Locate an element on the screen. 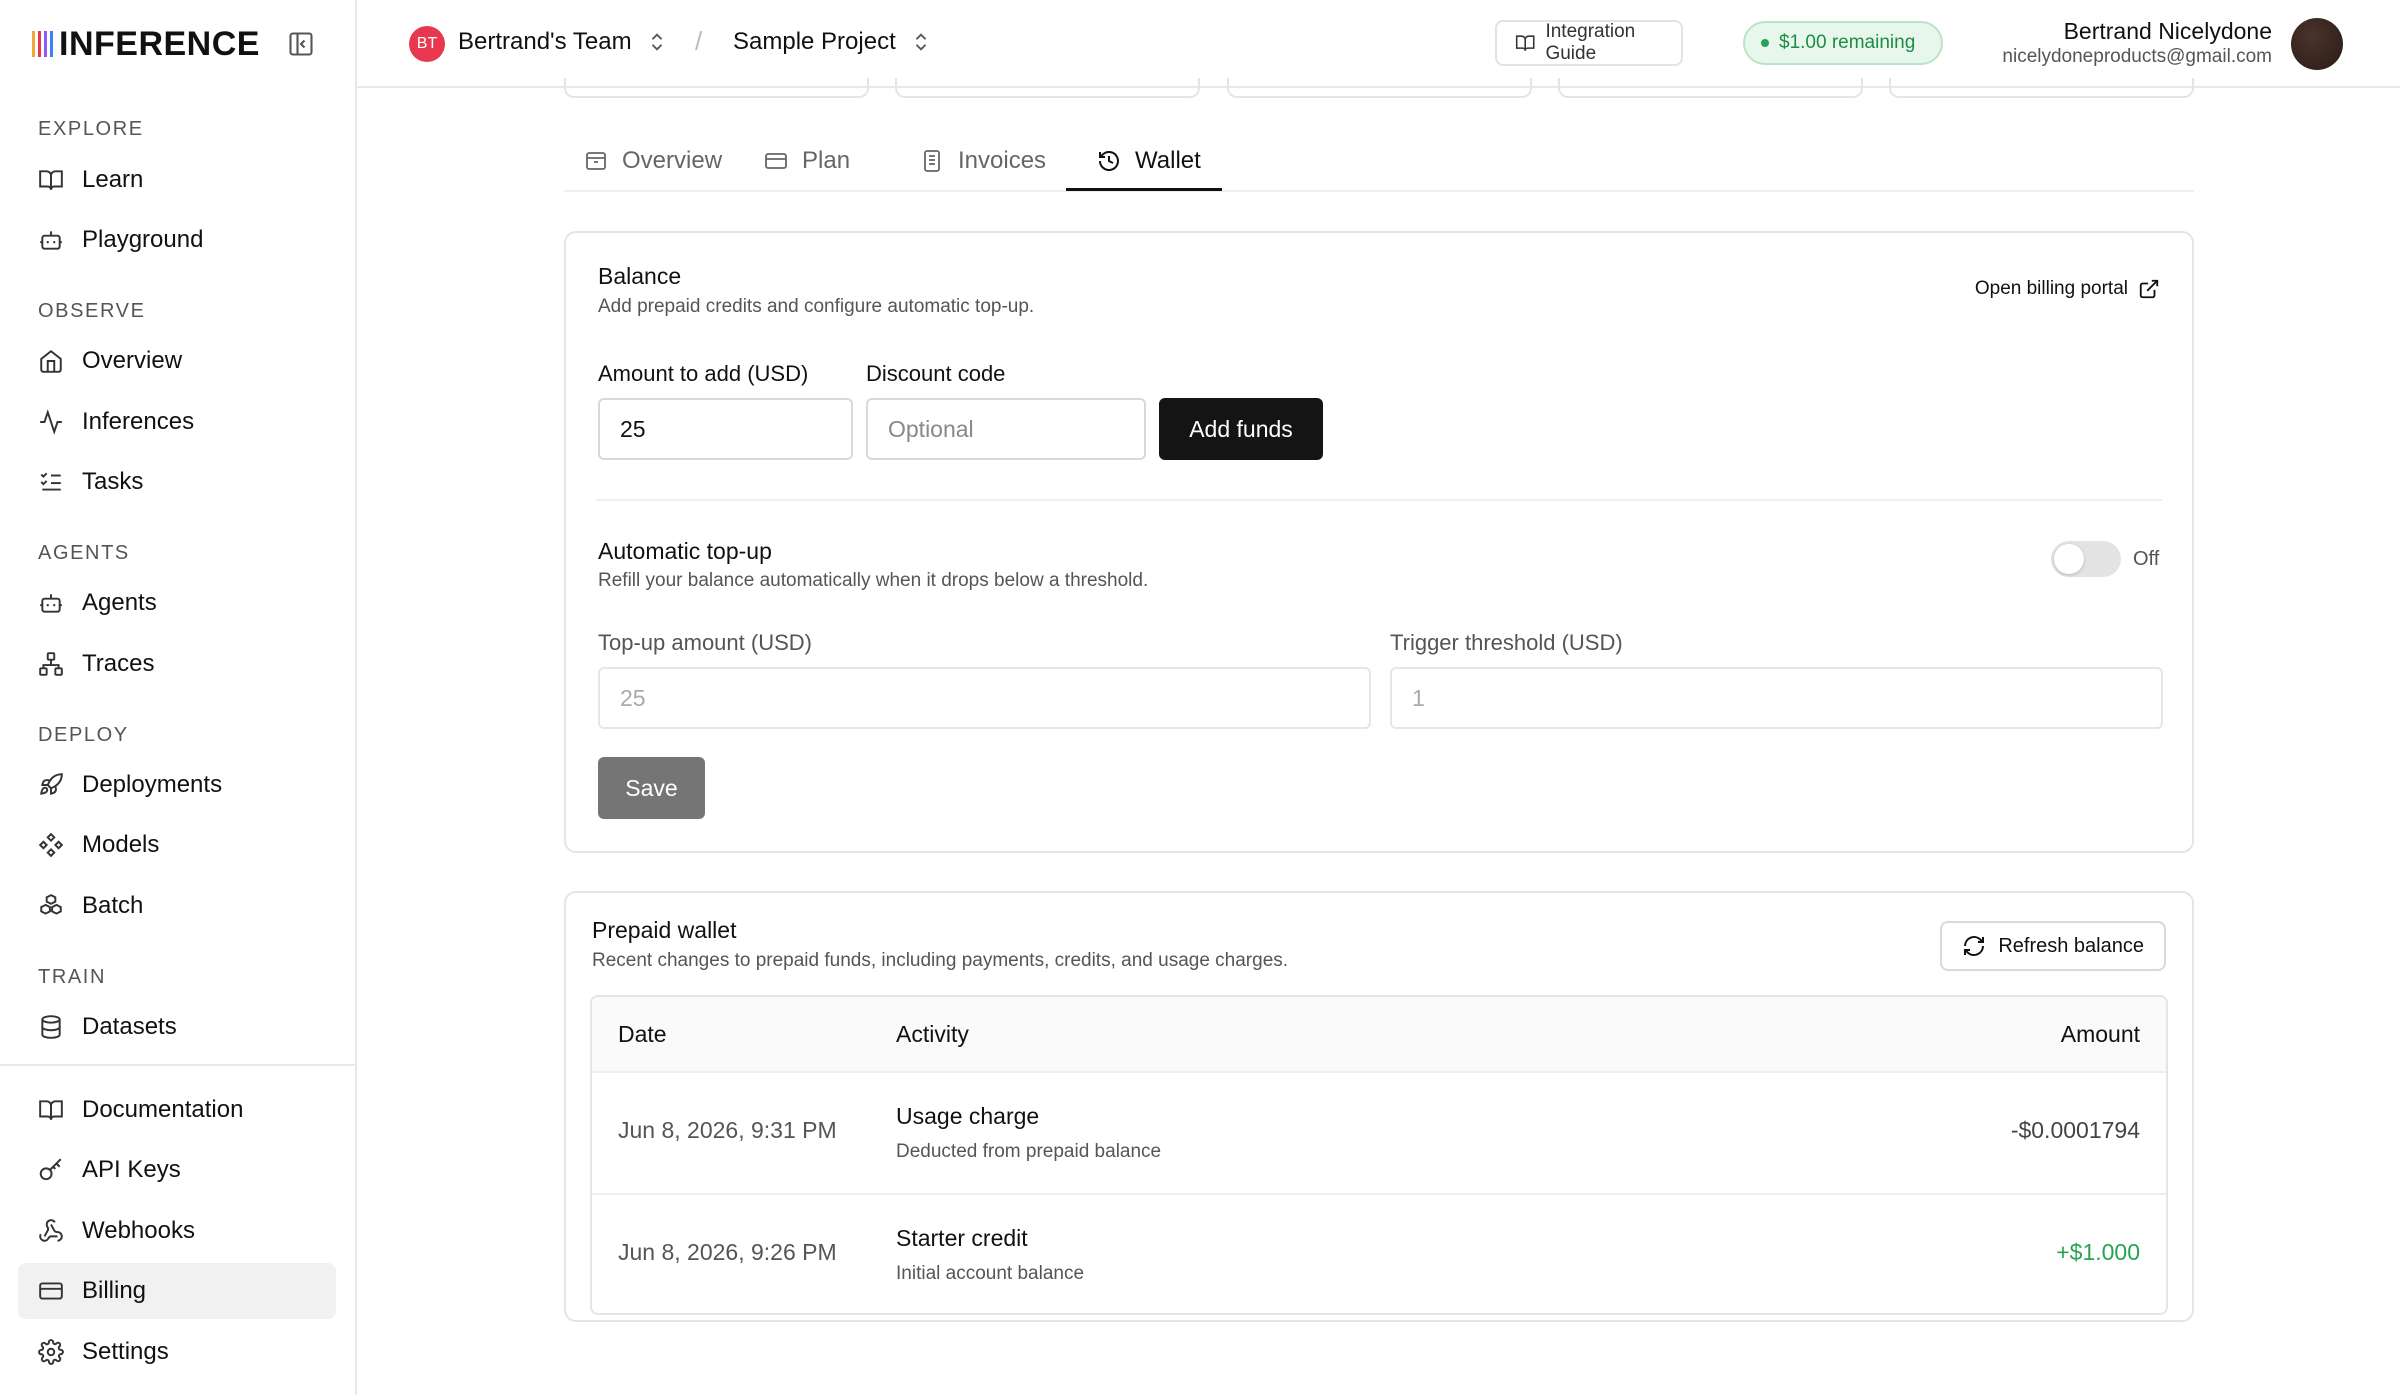  tab-wallet: Wallet is located at coordinates (1149, 161).